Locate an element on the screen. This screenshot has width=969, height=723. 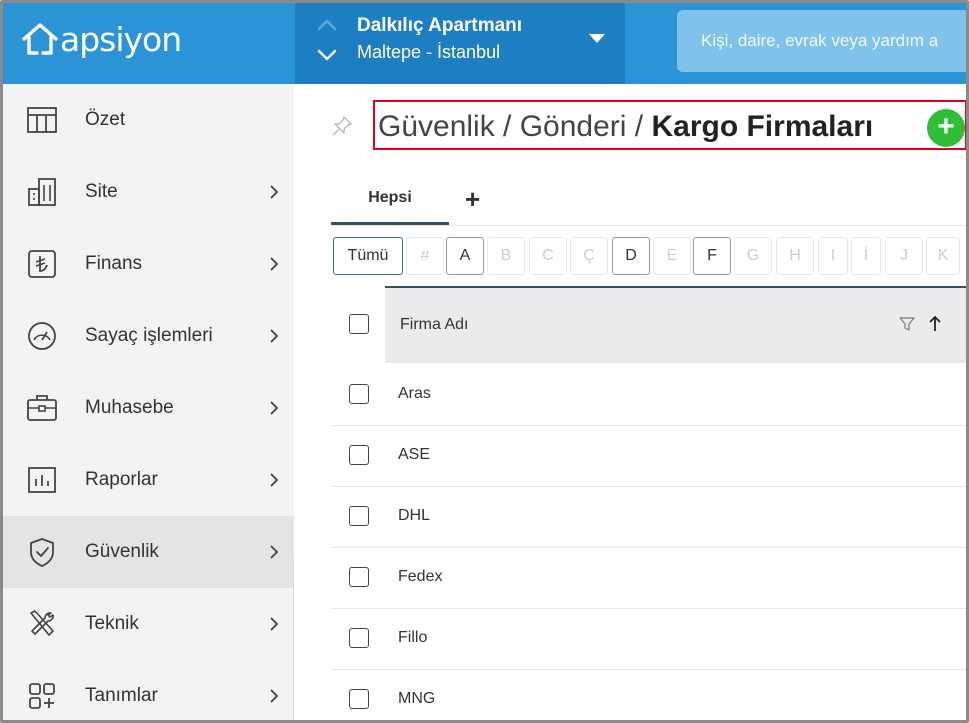
select-all-checkbox is located at coordinates (359, 324).